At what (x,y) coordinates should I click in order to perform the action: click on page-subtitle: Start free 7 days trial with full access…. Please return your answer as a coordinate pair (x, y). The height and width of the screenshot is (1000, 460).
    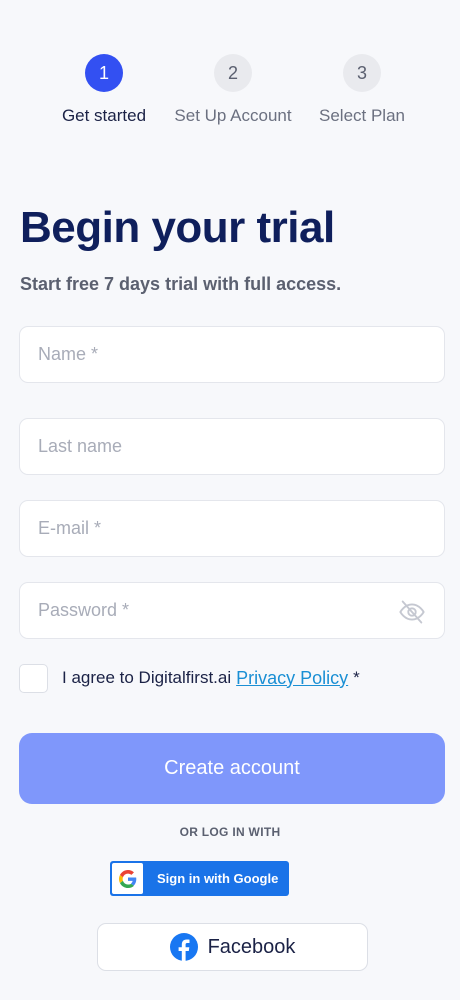
    Looking at the image, I should click on (181, 284).